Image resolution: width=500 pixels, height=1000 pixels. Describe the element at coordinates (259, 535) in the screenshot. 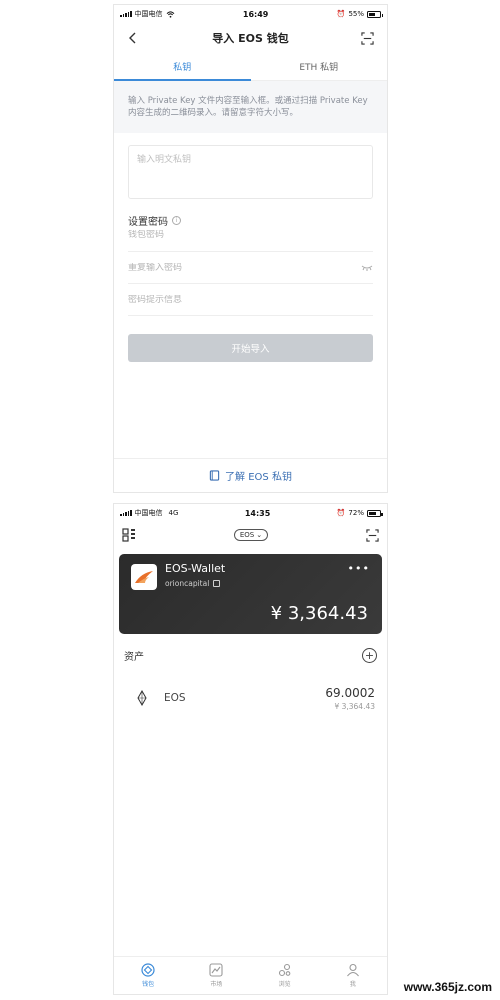

I see `chevron-down-icon: ⌄` at that location.